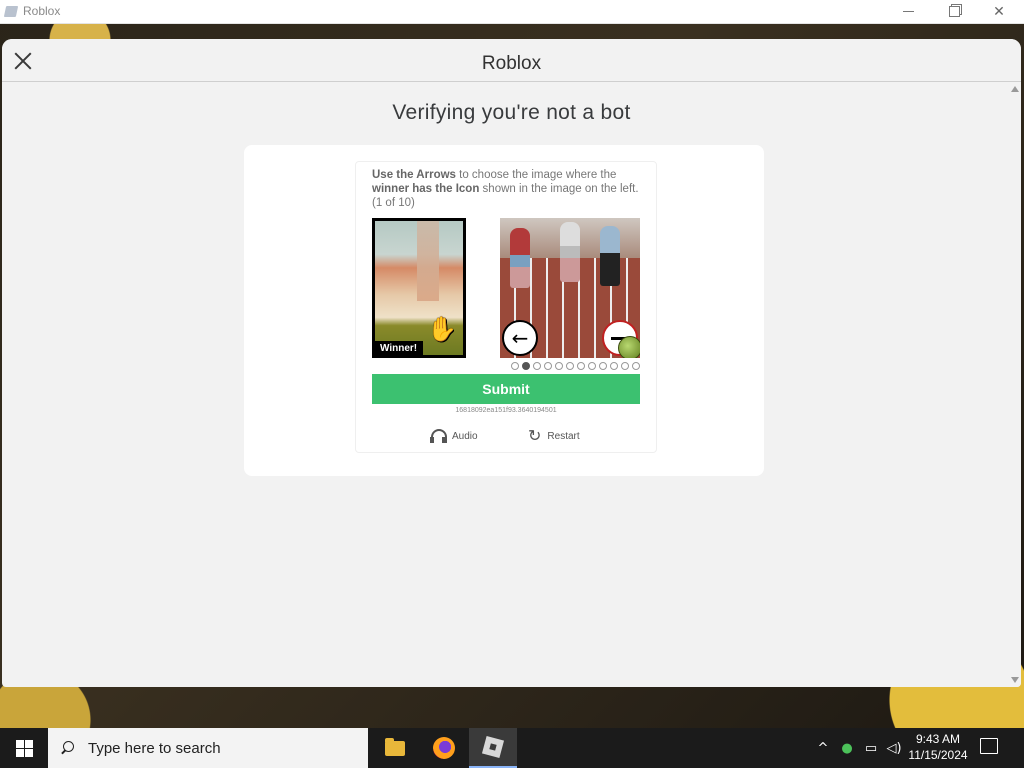 The image size is (1024, 768). What do you see at coordinates (438, 436) in the screenshot?
I see `headphones-icon` at bounding box center [438, 436].